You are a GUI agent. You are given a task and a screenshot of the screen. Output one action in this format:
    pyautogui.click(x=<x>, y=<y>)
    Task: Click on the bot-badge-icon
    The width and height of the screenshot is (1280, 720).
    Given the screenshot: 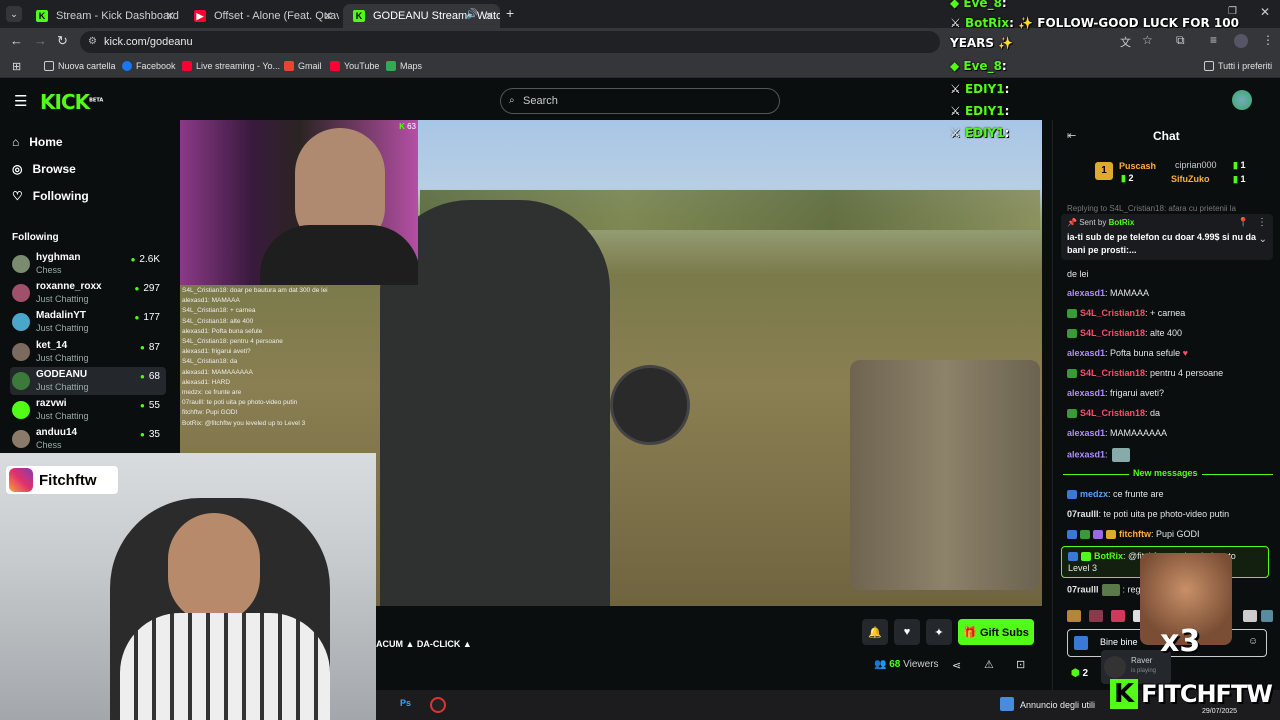 What is the action you would take?
    pyautogui.click(x=1086, y=557)
    